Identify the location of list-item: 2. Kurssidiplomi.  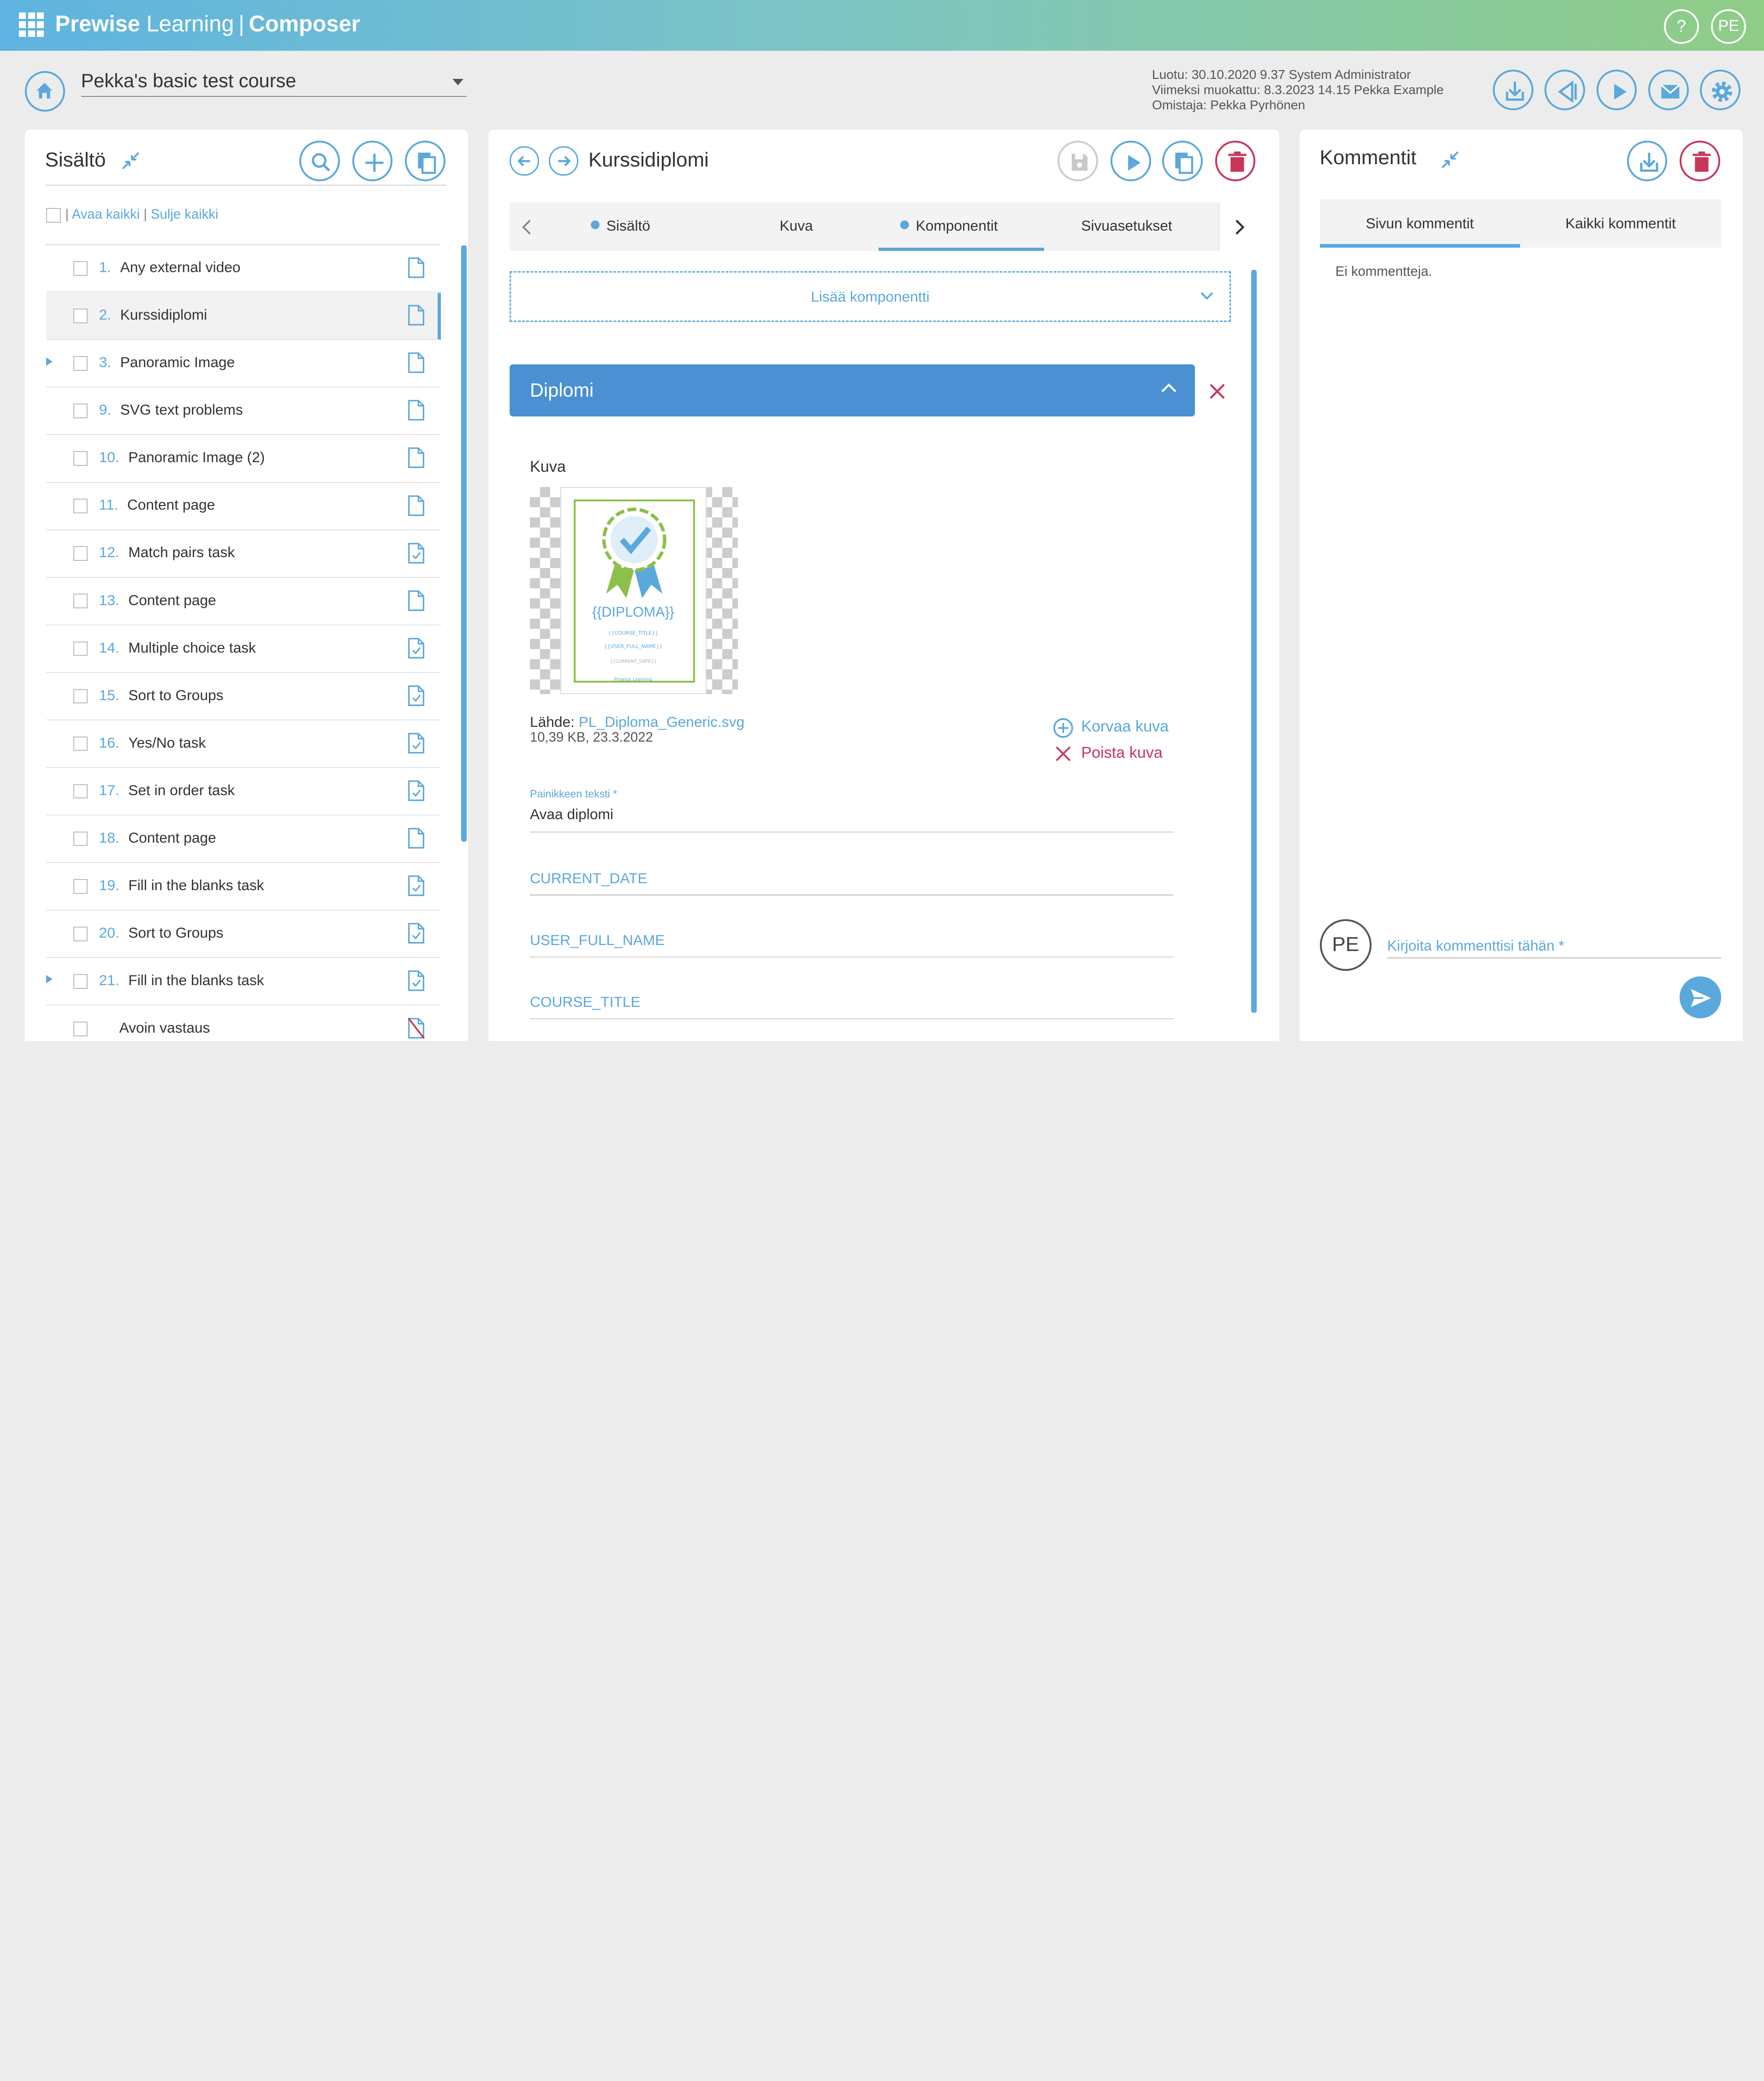
(243, 316).